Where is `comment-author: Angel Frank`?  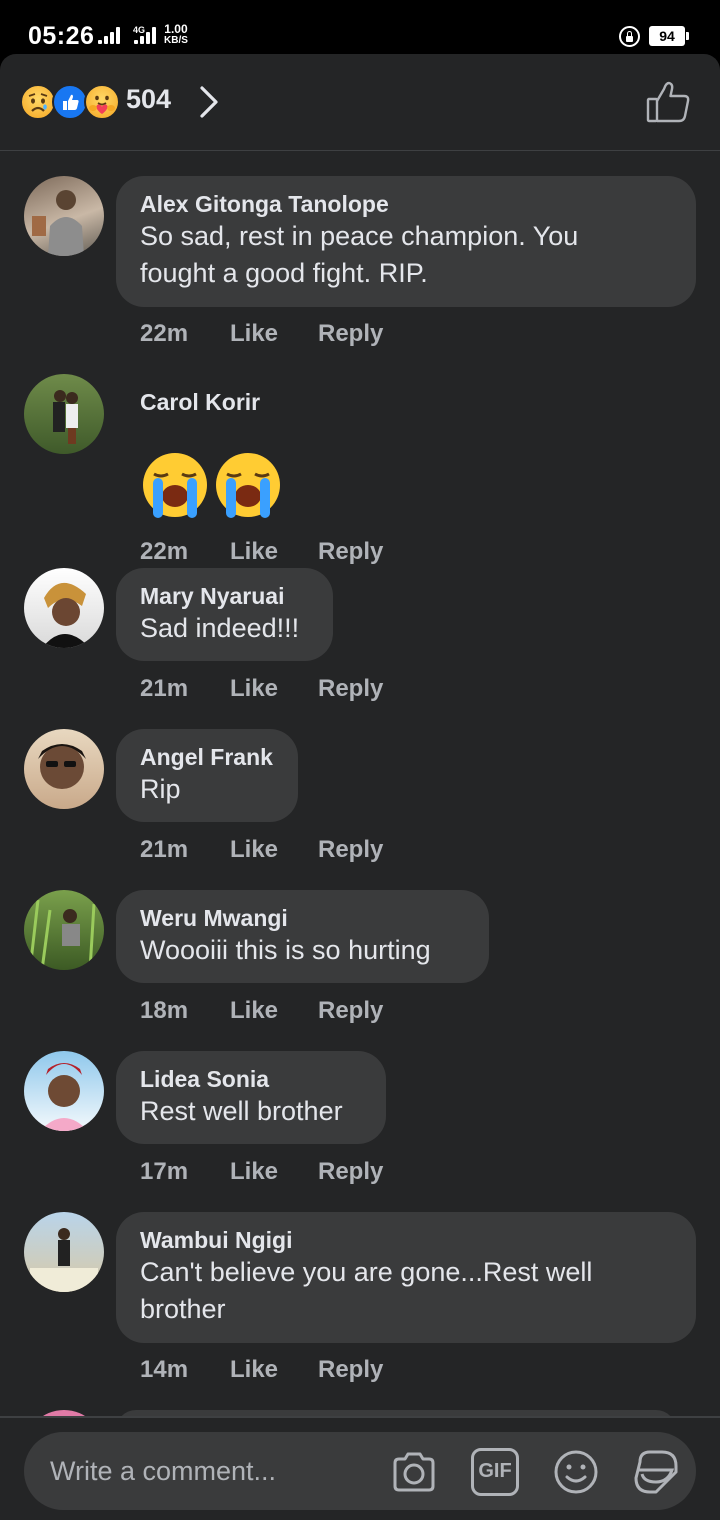
comment-author: Angel Frank is located at coordinates (207, 757).